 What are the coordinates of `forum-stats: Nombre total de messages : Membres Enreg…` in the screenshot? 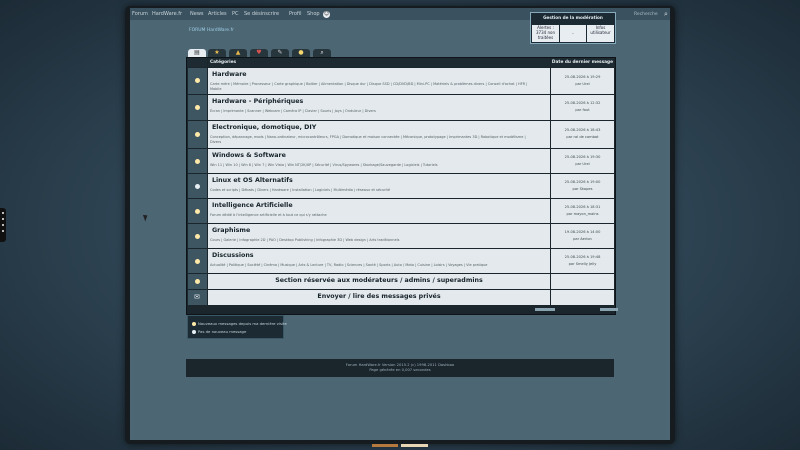 It's located at (549, 308).